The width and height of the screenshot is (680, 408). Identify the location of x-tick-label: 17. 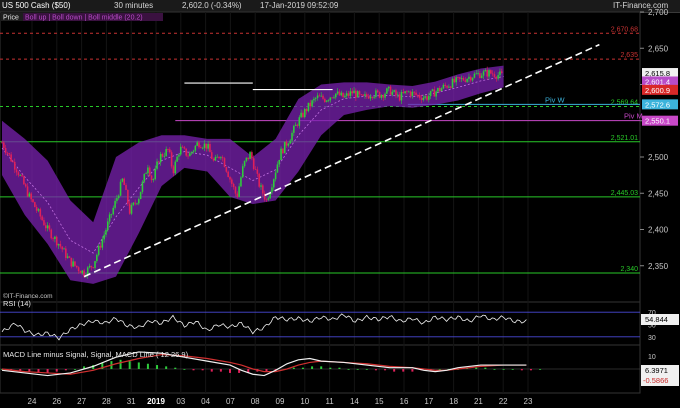
(428, 401).